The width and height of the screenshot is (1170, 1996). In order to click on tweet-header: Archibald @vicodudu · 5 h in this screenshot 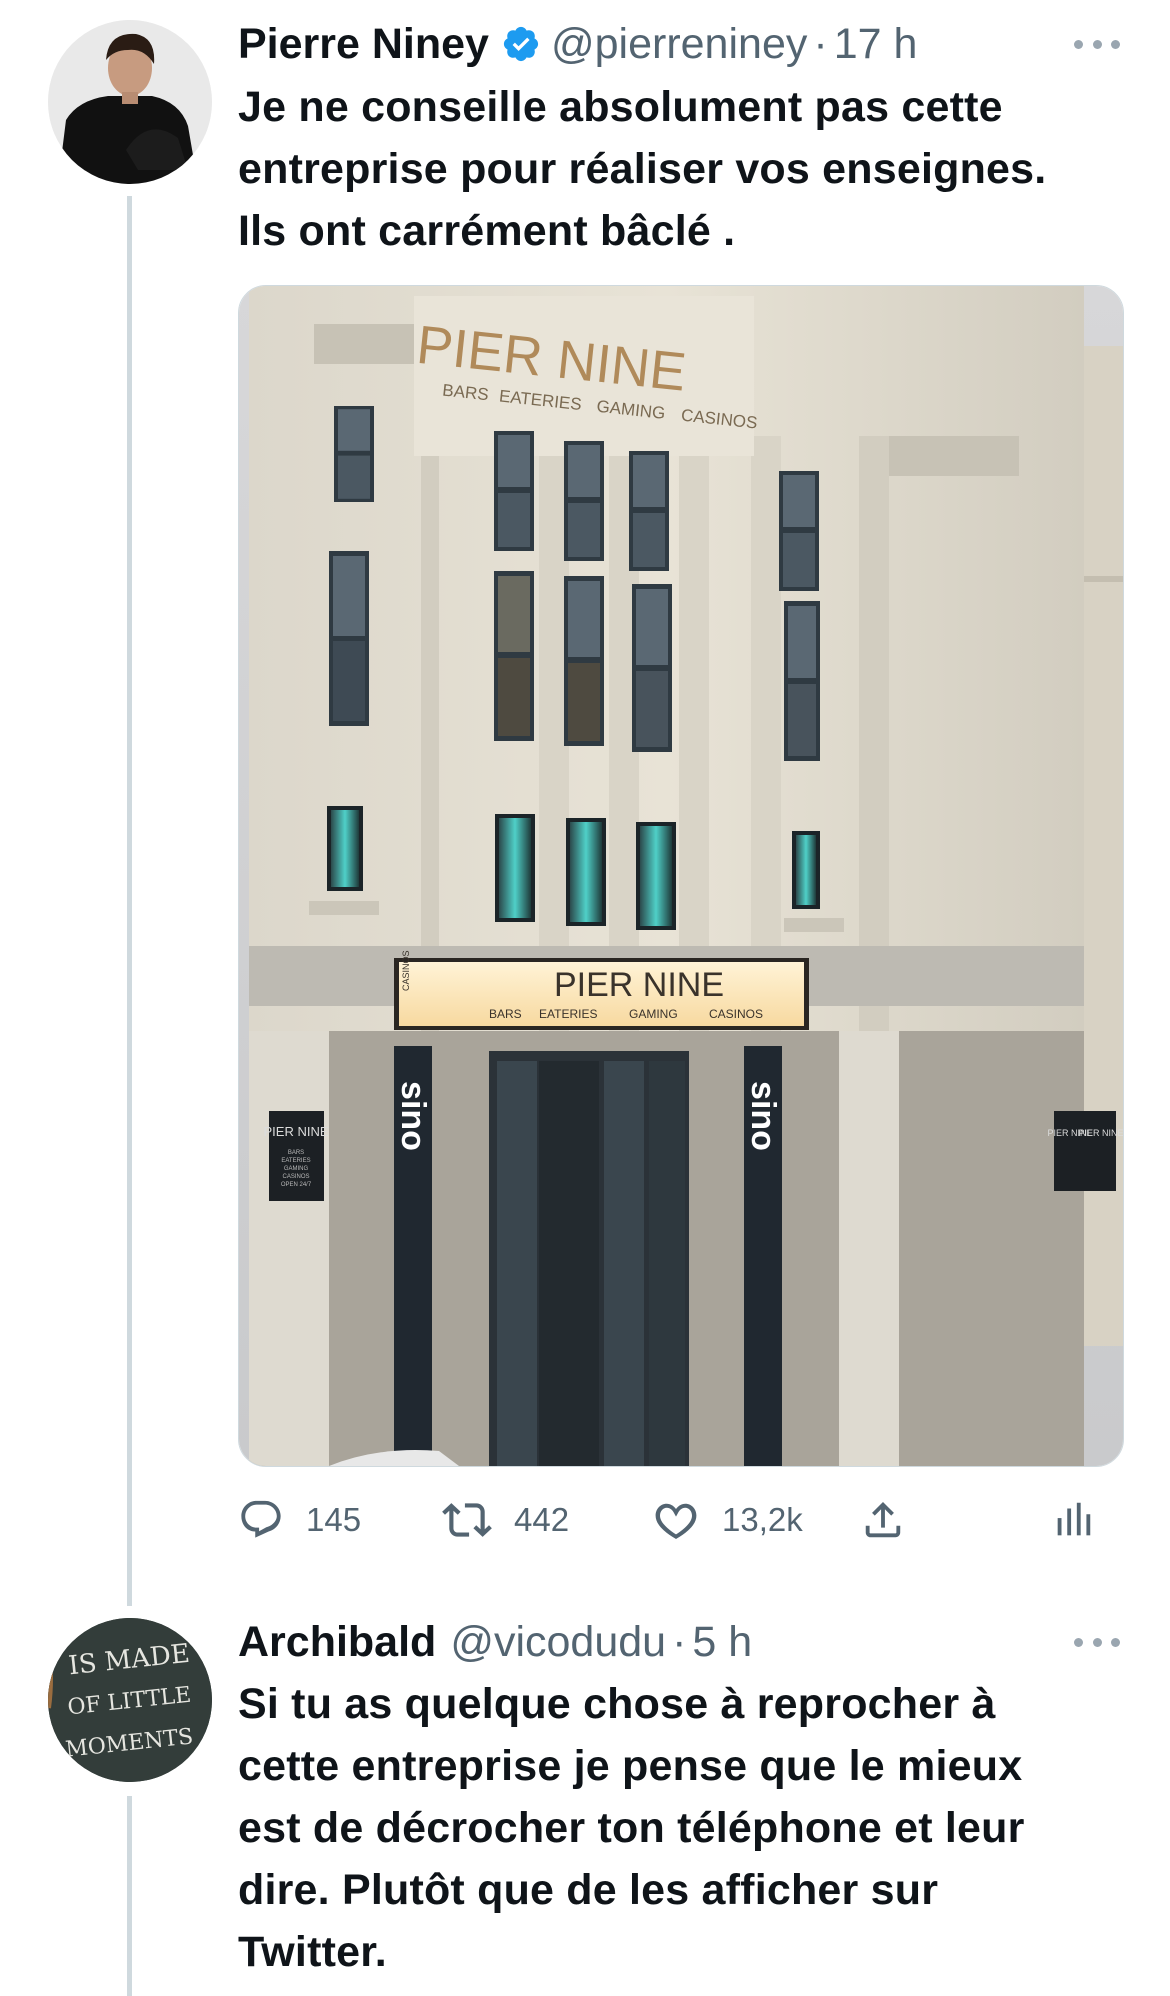, I will do `click(495, 1642)`.